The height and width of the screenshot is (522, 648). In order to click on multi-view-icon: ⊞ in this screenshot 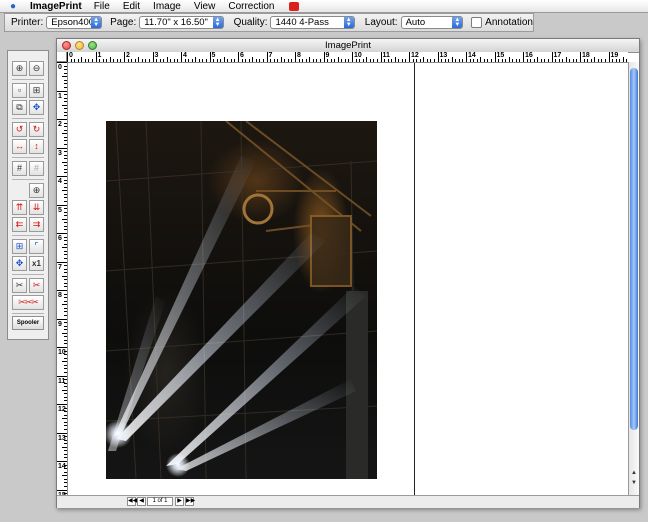, I will do `click(36, 90)`.